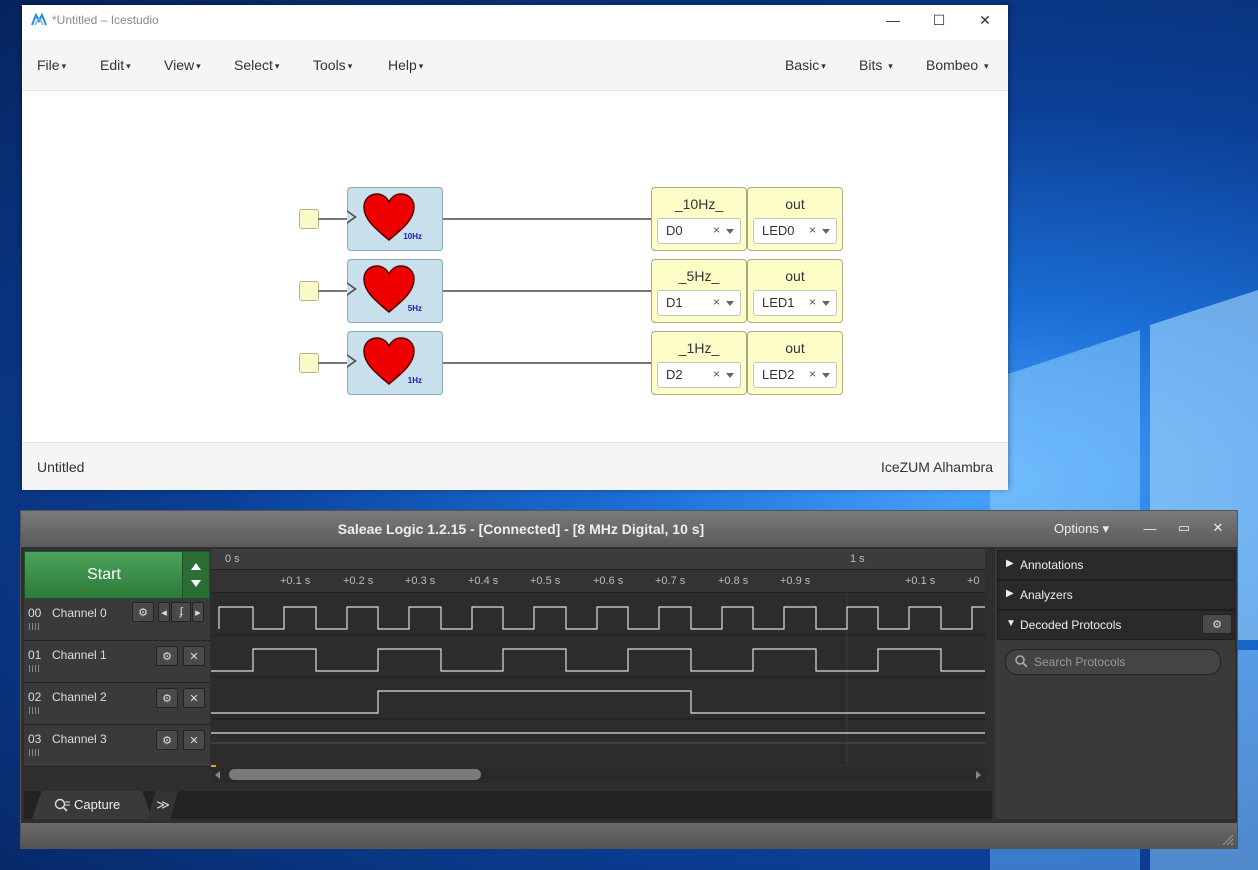 The width and height of the screenshot is (1258, 870). Describe the element at coordinates (163, 805) in the screenshot. I see `more-tabs-button: ≫` at that location.